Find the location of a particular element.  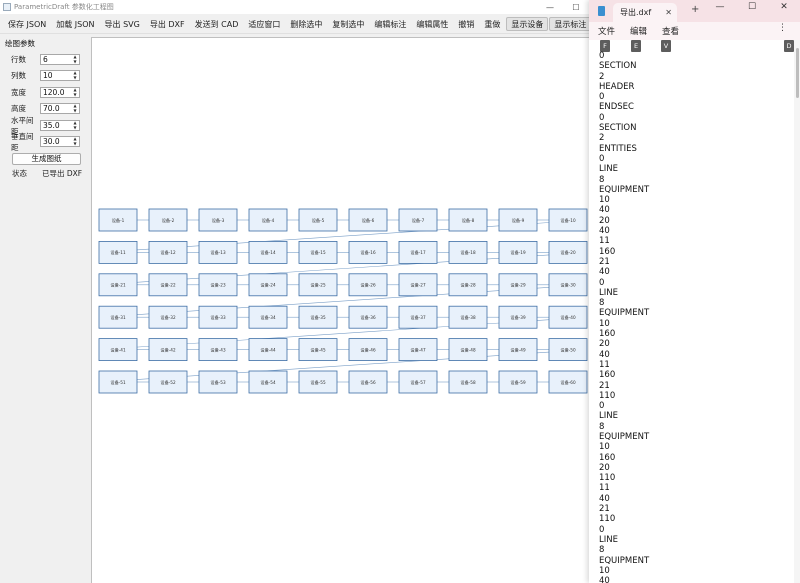

device-box: 设备-1 is located at coordinates (118, 220).